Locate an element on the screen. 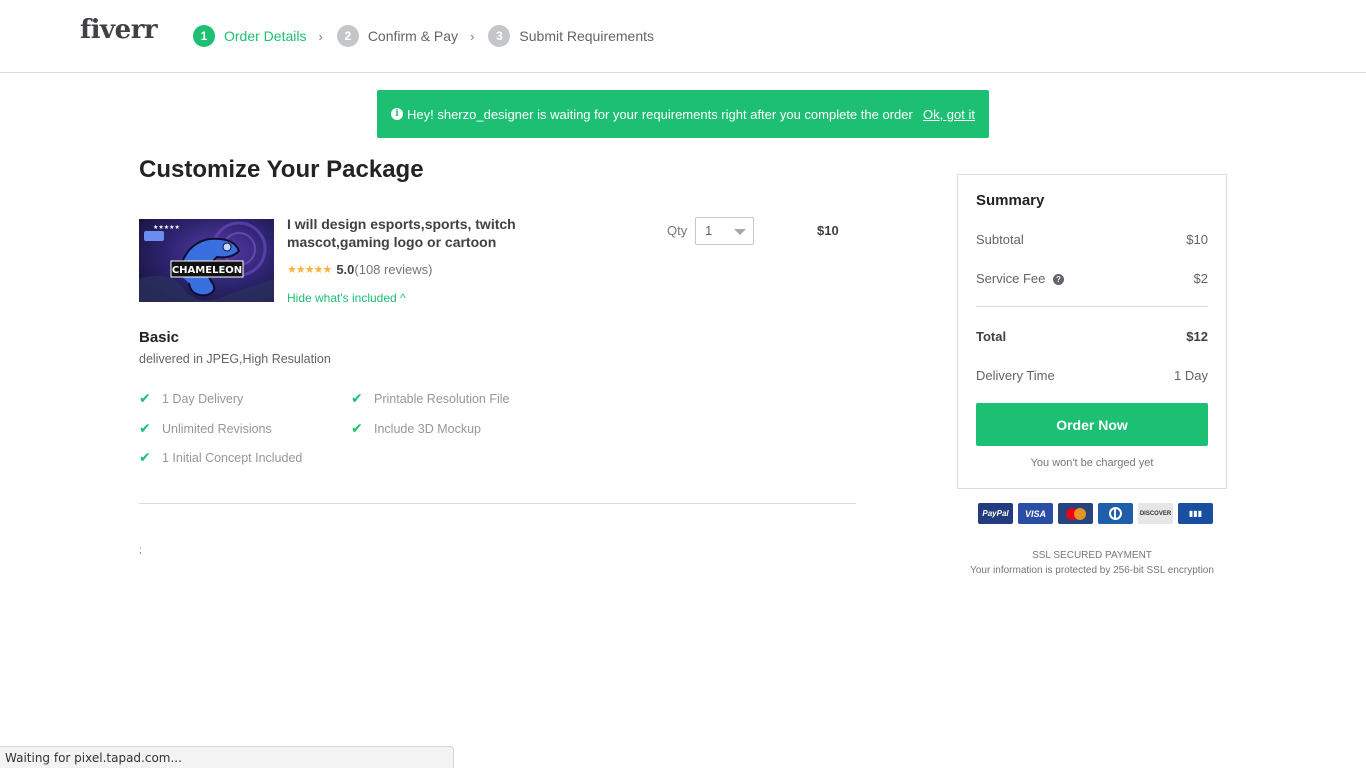 The image size is (1366, 768). rating-value: 5.0 is located at coordinates (345, 269).